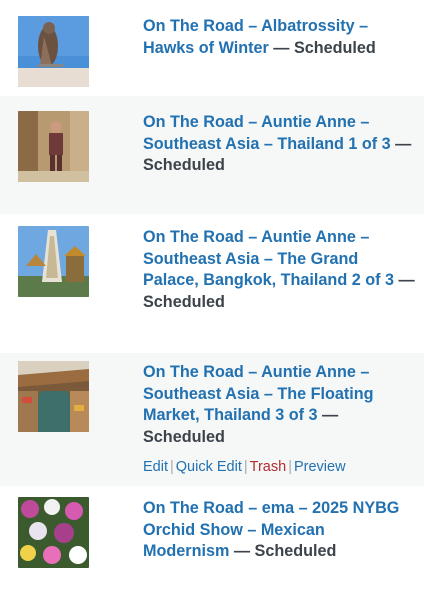 The width and height of the screenshot is (424, 600). I want to click on post-thumbnail-person, so click(53, 146).